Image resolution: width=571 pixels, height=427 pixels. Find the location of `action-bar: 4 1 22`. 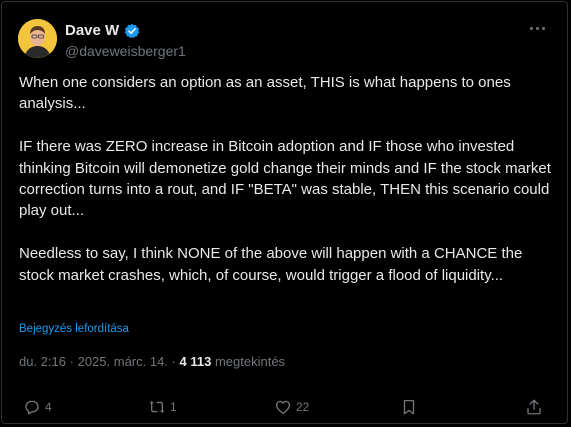

action-bar: 4 1 22 is located at coordinates (285, 410).